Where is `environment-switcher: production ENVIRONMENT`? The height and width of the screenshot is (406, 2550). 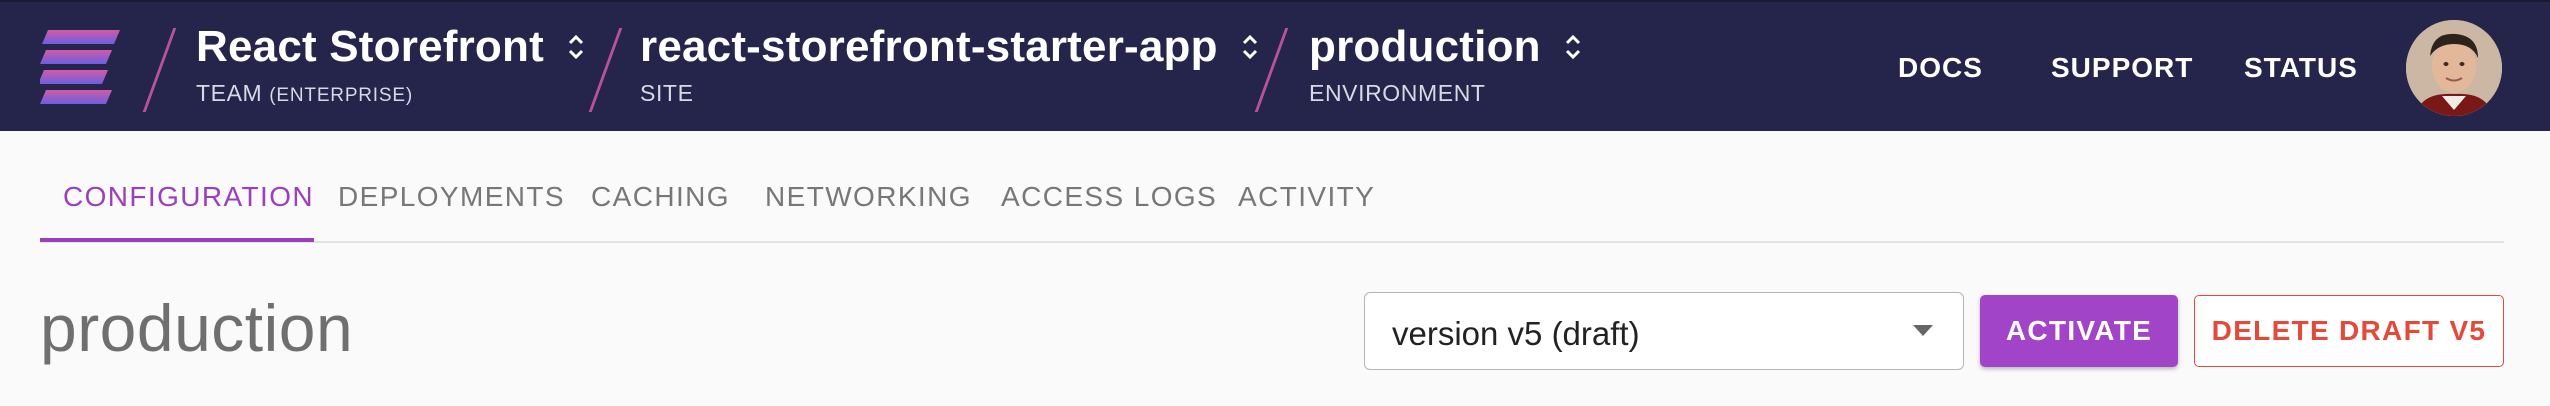 environment-switcher: production ENVIRONMENT is located at coordinates (1446, 64).